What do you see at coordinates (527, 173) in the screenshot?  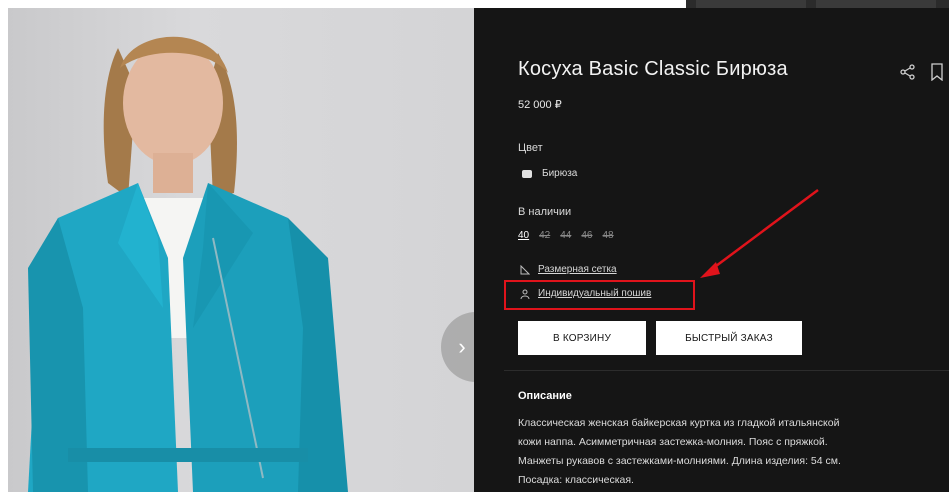 I see `color-swatch-icon` at bounding box center [527, 173].